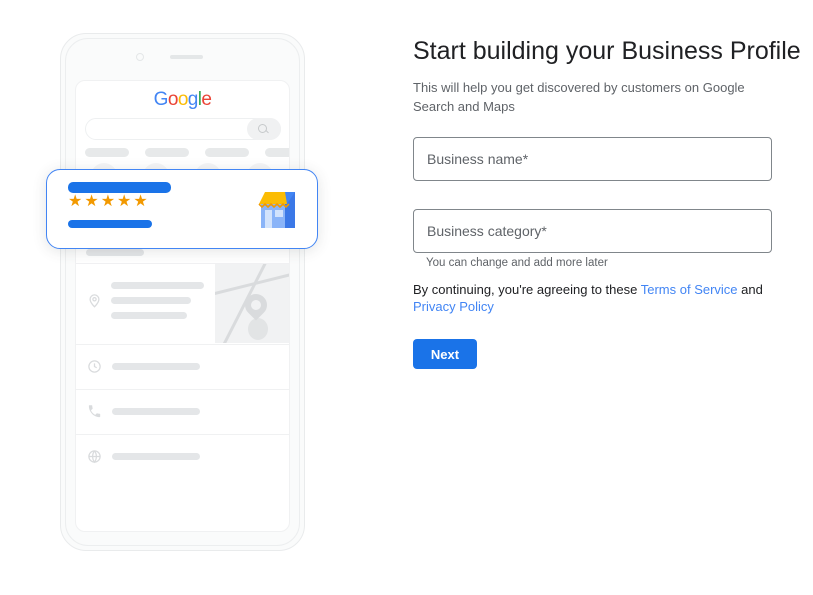  I want to click on phone-icon, so click(94, 414).